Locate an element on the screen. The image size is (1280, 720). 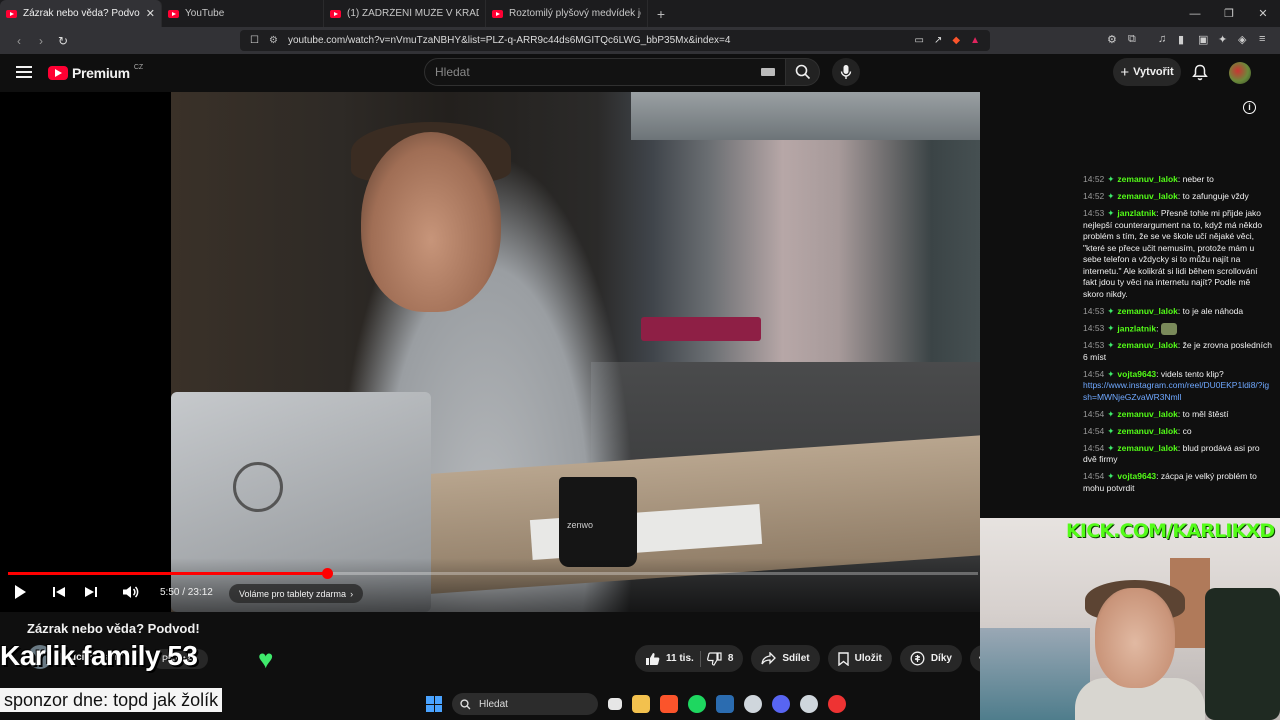
search-input: Hledat is located at coordinates (605, 72).